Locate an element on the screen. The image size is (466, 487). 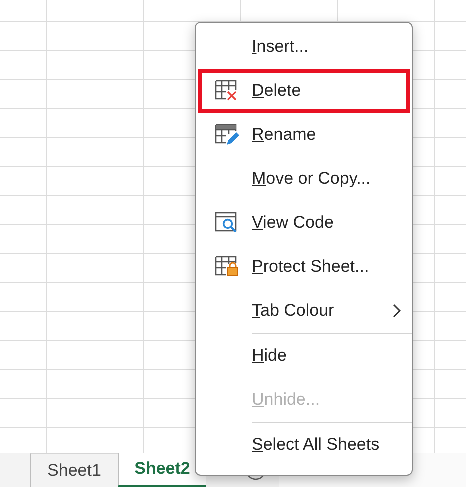
chevron-right-icon is located at coordinates (397, 311).